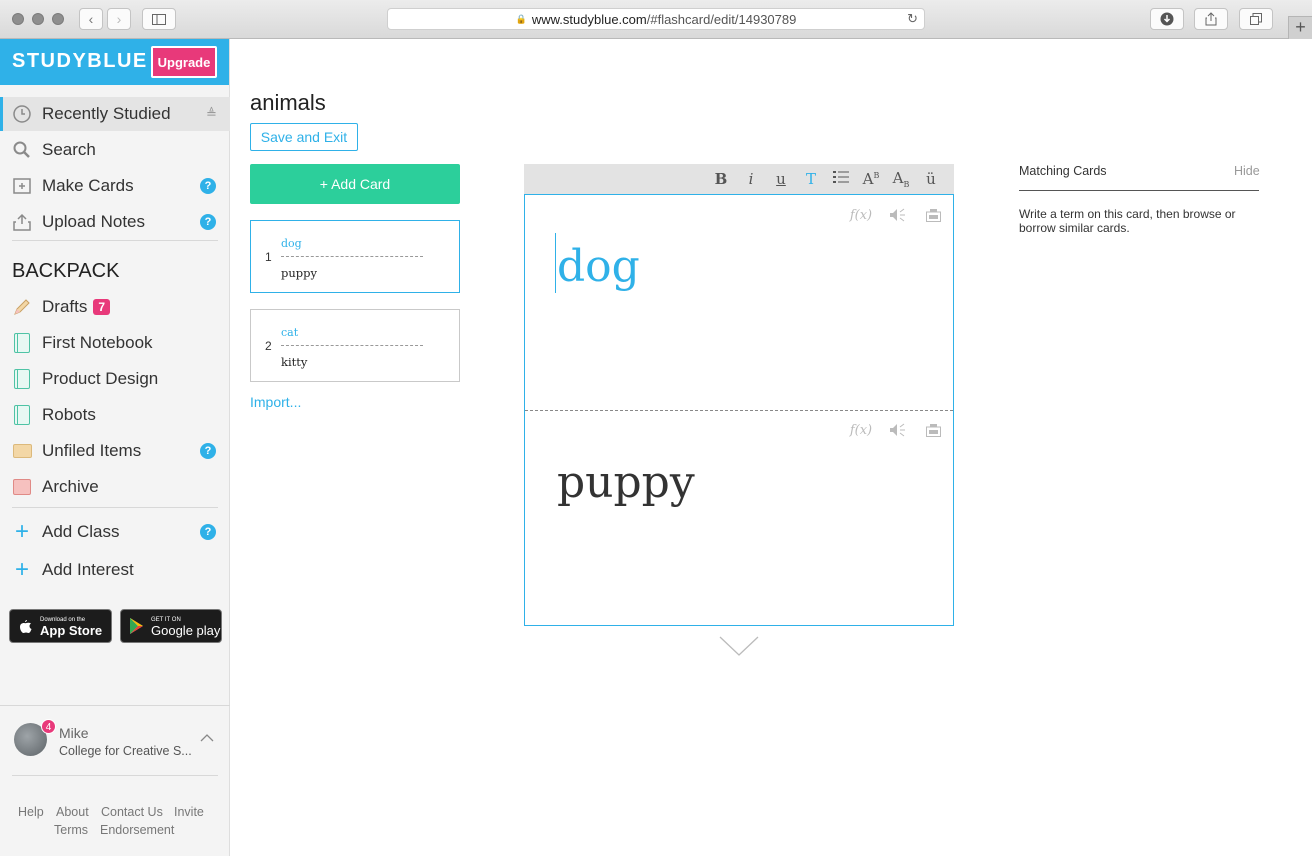 This screenshot has height=856, width=1312. What do you see at coordinates (841, 179) in the screenshot?
I see `list-button` at bounding box center [841, 179].